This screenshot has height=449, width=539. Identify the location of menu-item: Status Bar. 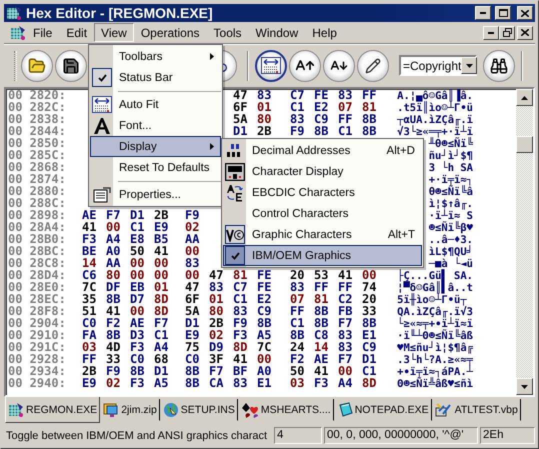
(155, 77).